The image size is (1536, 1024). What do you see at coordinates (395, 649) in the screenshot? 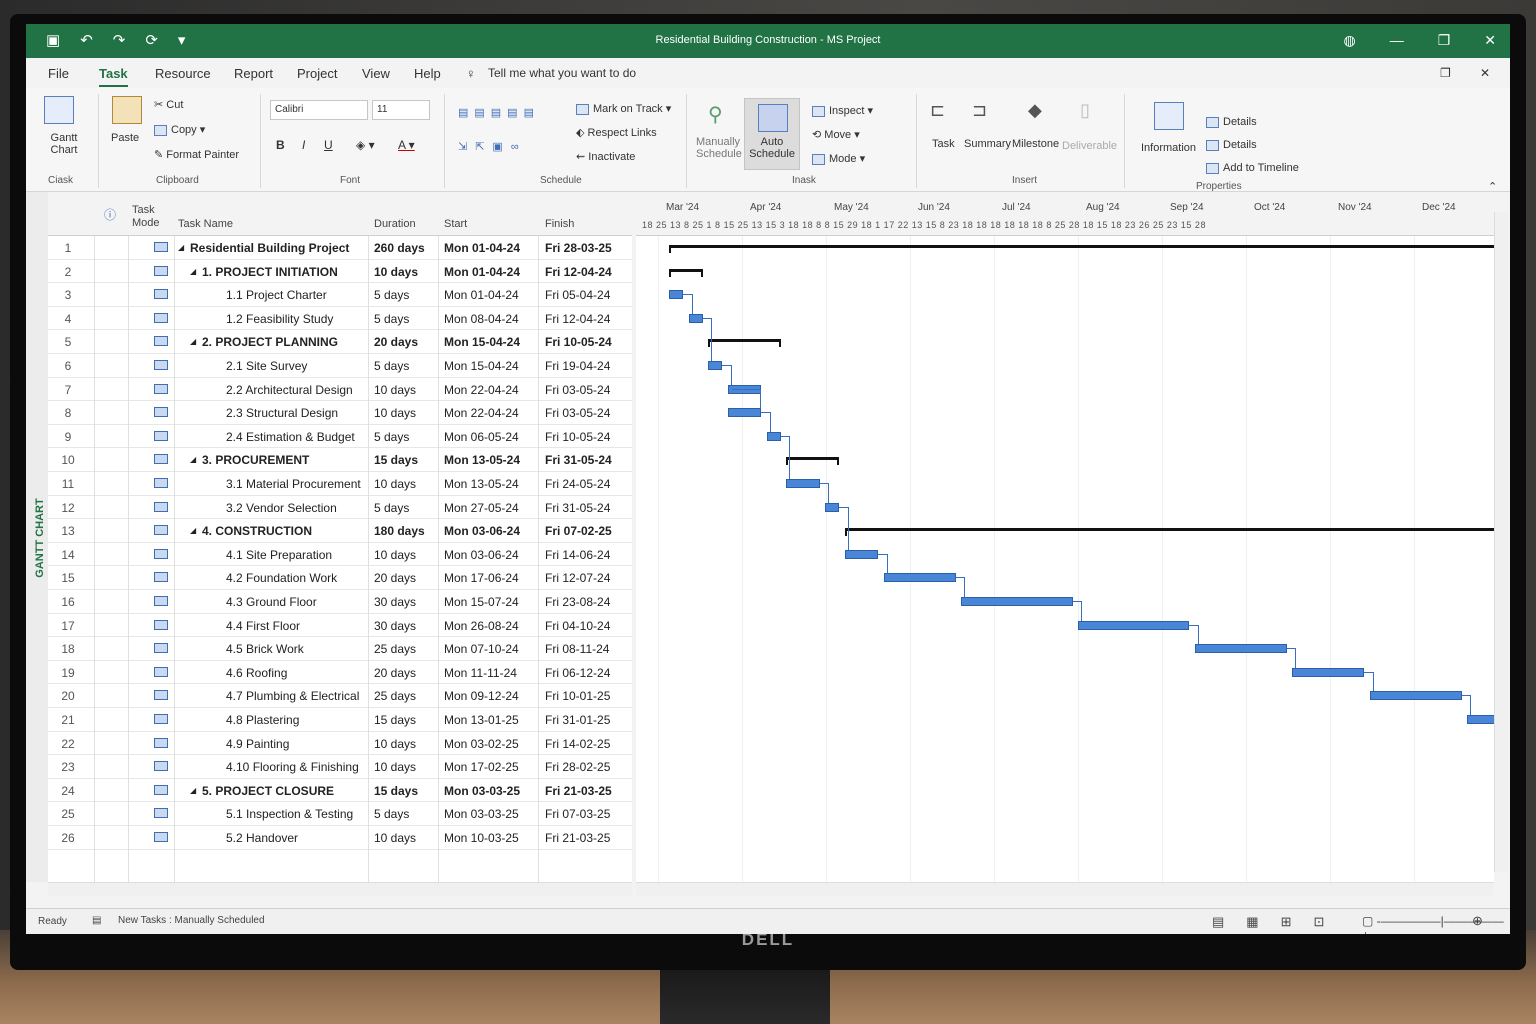
I see `task-duration: 25 days` at bounding box center [395, 649].